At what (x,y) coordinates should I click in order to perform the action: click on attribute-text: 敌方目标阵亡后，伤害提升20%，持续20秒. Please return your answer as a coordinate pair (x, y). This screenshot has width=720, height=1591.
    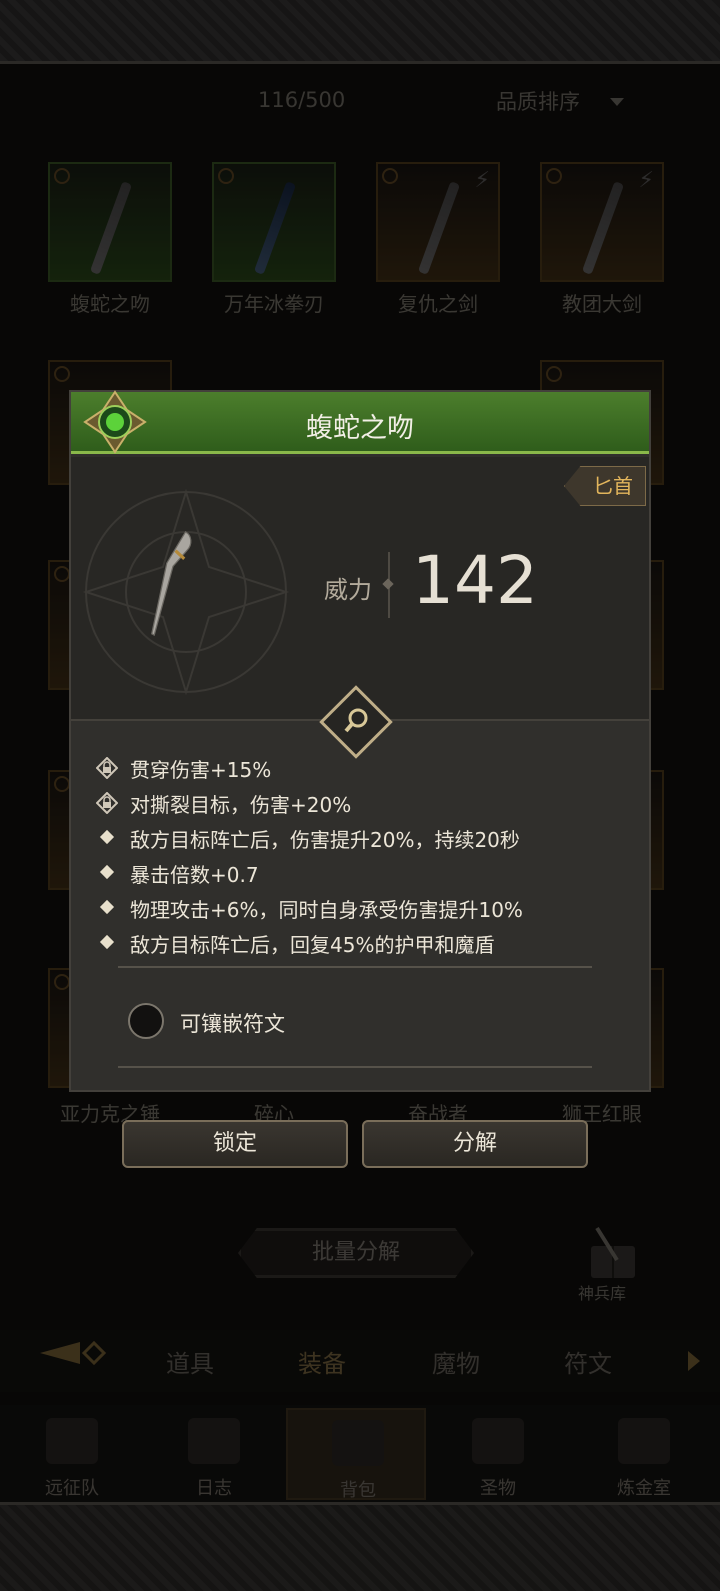
    Looking at the image, I should click on (325, 840).